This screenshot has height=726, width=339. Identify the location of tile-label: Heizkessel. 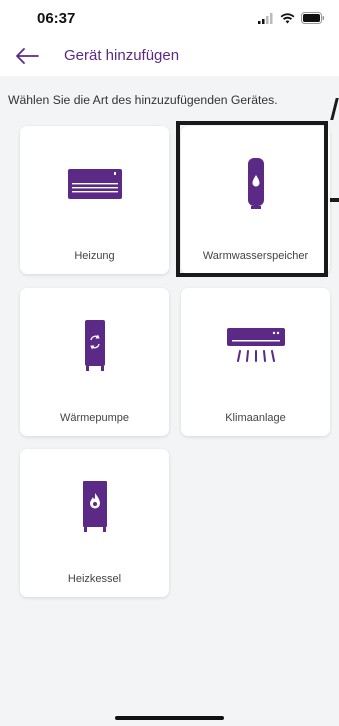
(94, 579).